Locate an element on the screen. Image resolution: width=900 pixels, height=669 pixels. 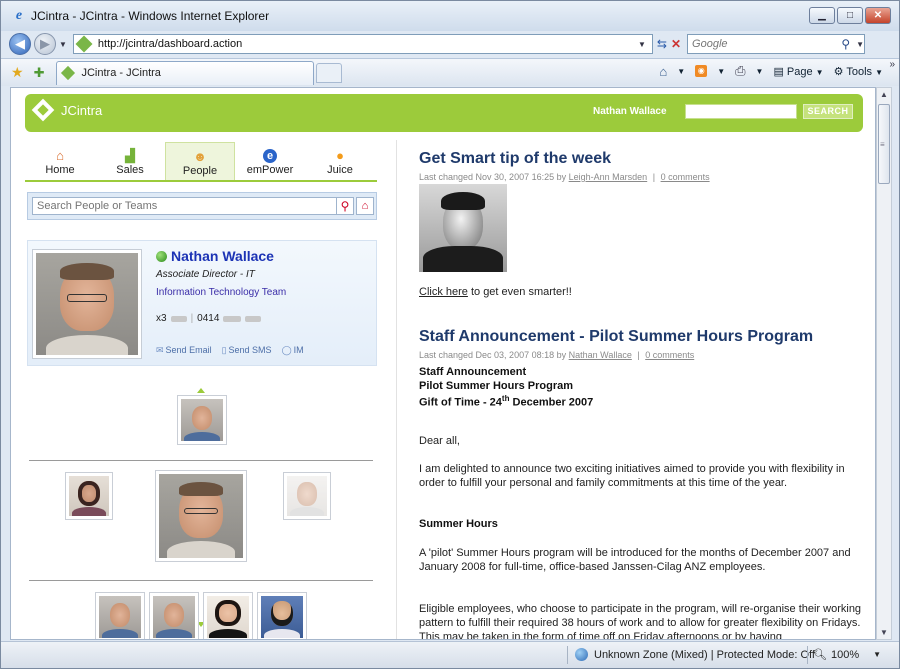
url-field: http://jcintra/dashboard.action ▼ is located at coordinates (362, 44).